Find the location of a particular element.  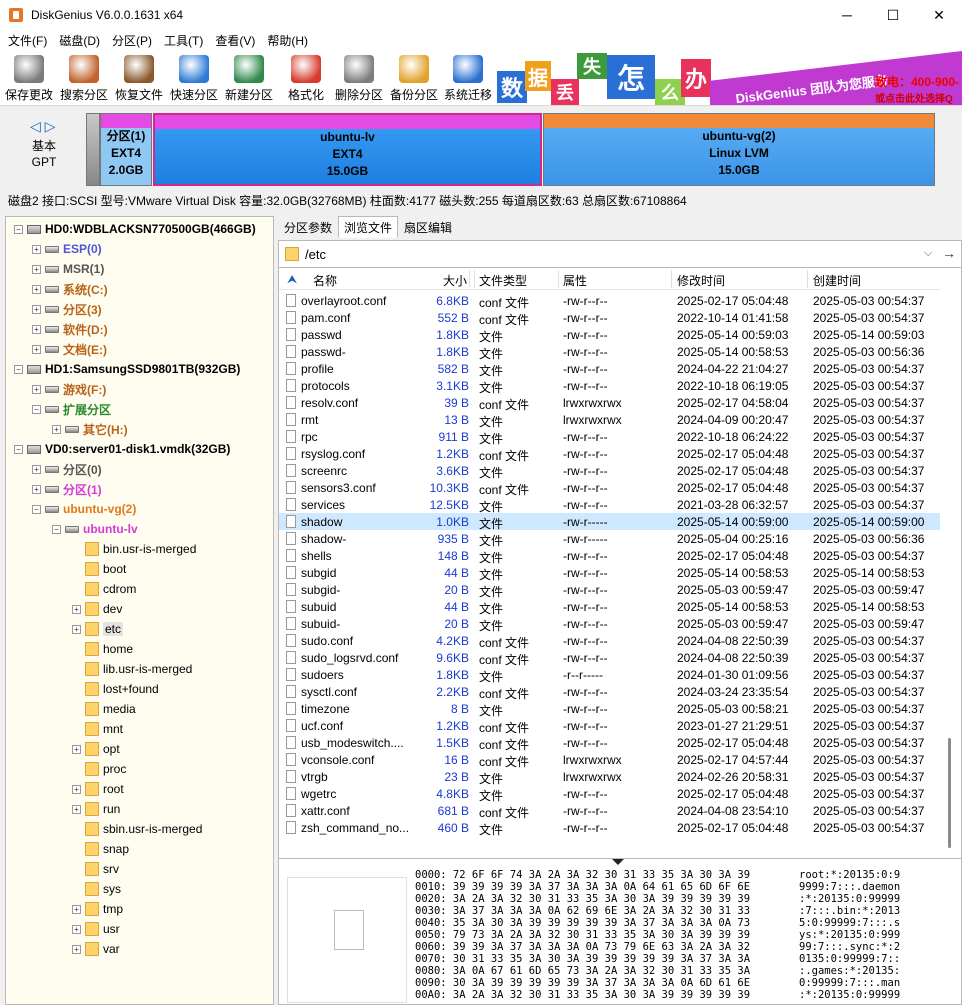

scrollbar-thumb is located at coordinates (949, 793).